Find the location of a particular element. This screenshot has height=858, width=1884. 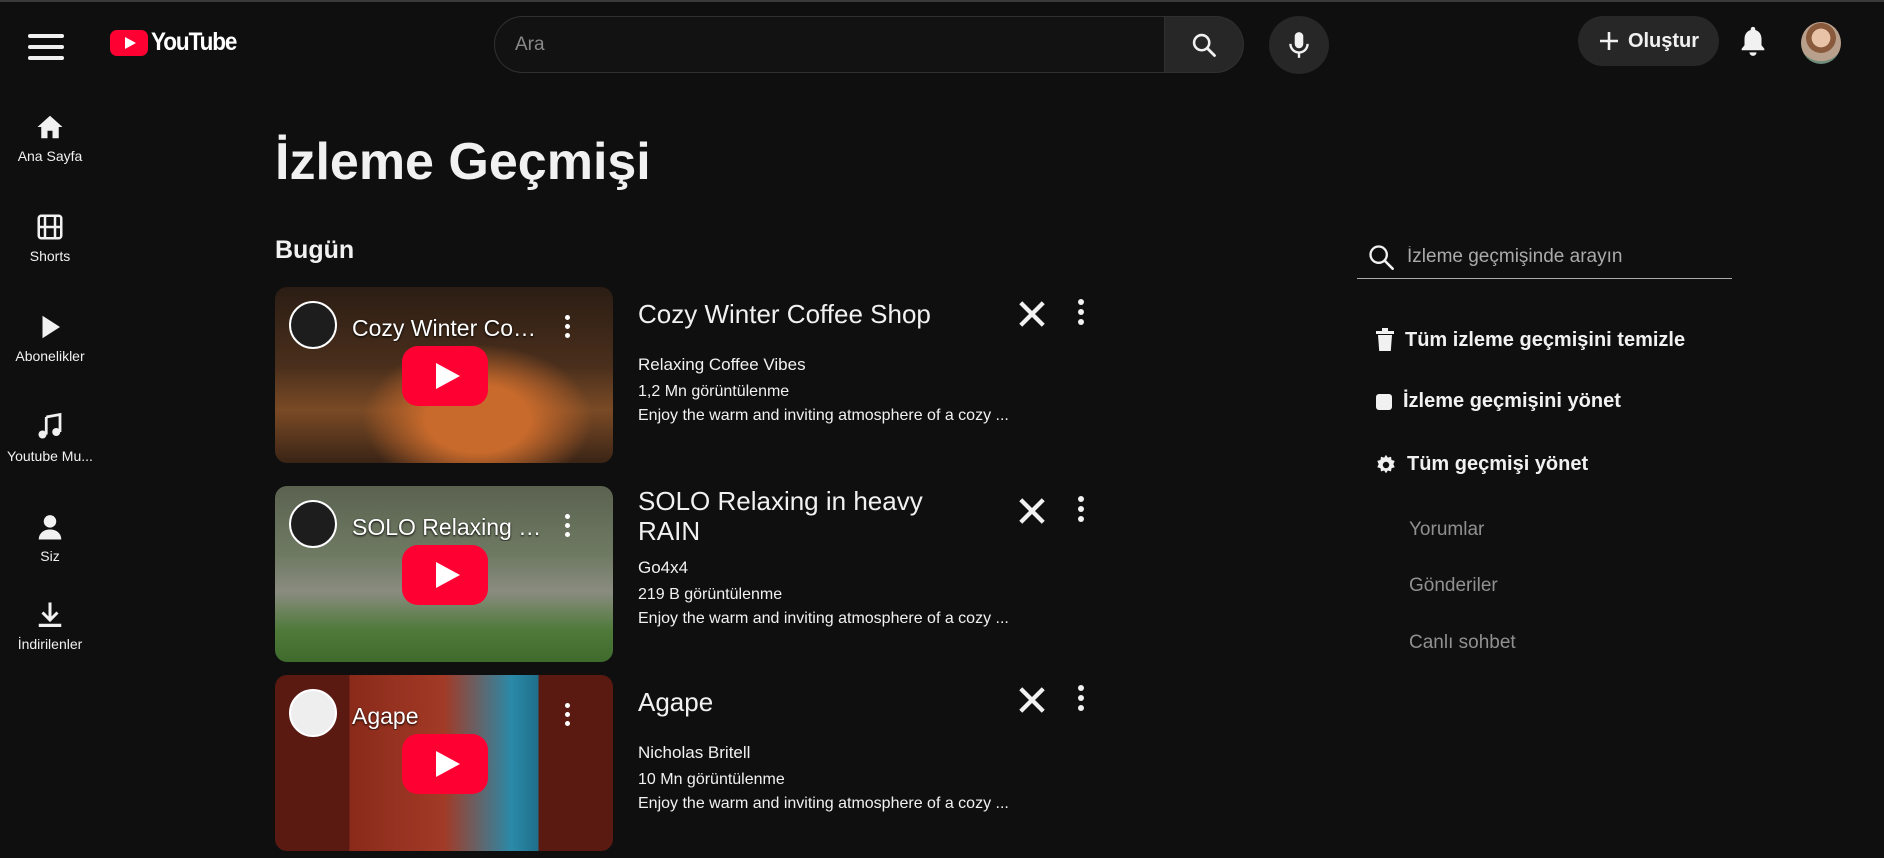

sidebar-item-downloads: İndirilenler is located at coordinates (50, 626).